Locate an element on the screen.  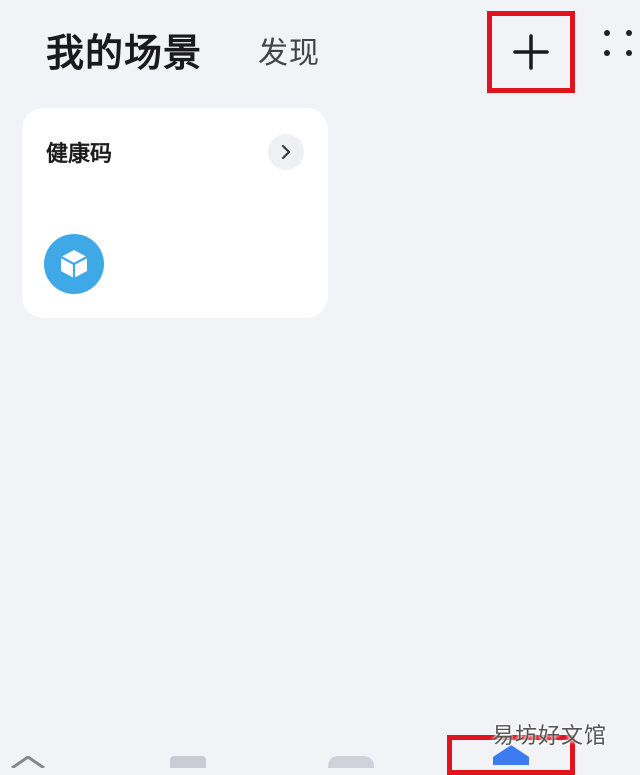
watermark-text: 易坊好文馆 is located at coordinates (550, 736).